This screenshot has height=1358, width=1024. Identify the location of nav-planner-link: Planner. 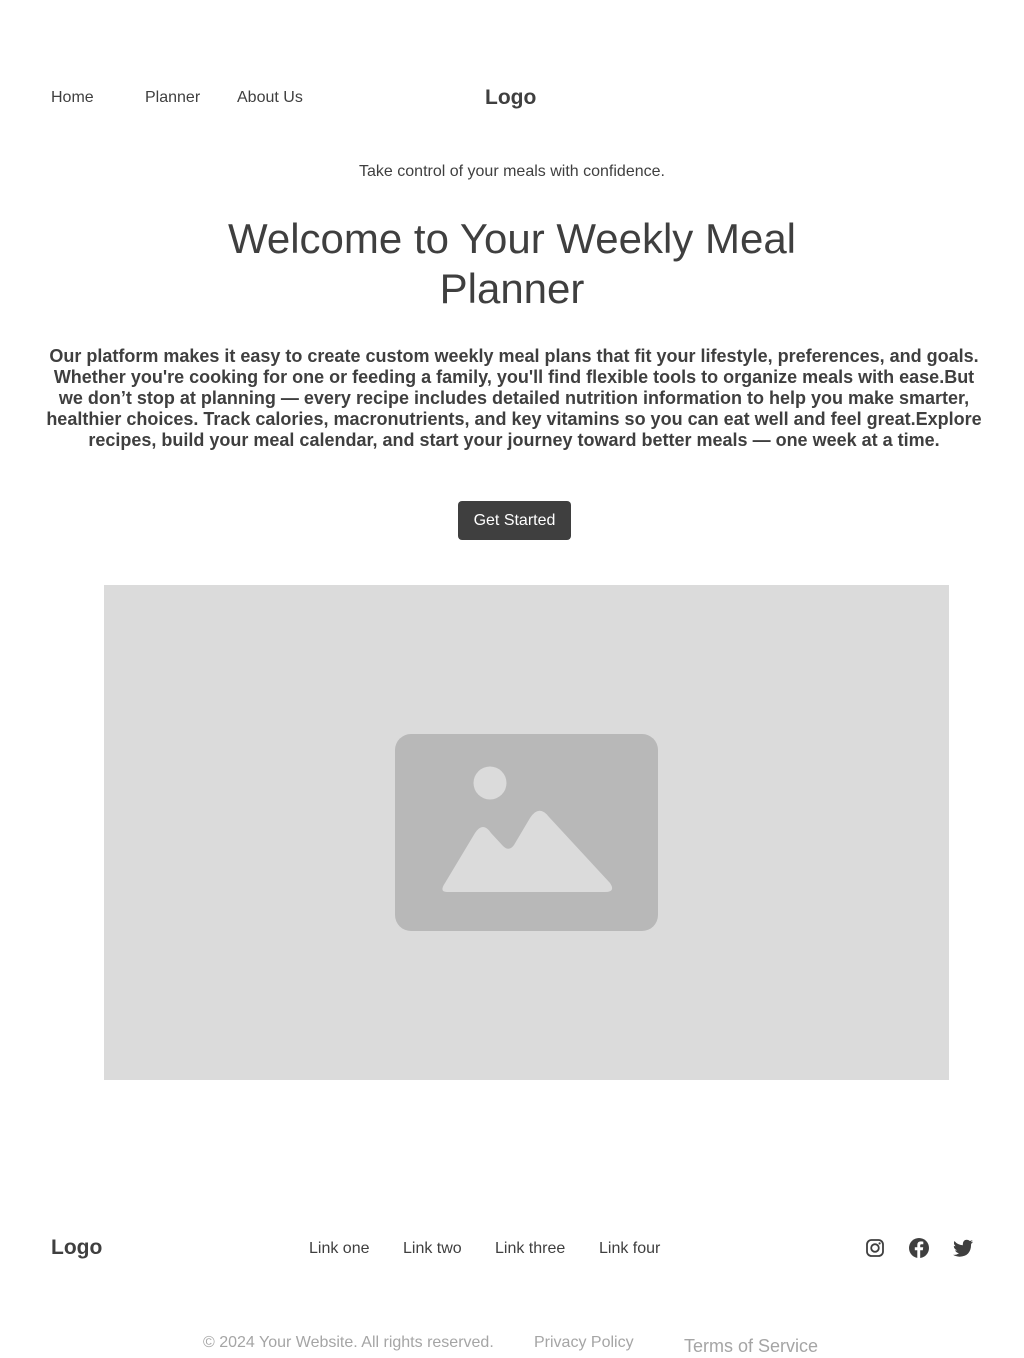
(172, 98).